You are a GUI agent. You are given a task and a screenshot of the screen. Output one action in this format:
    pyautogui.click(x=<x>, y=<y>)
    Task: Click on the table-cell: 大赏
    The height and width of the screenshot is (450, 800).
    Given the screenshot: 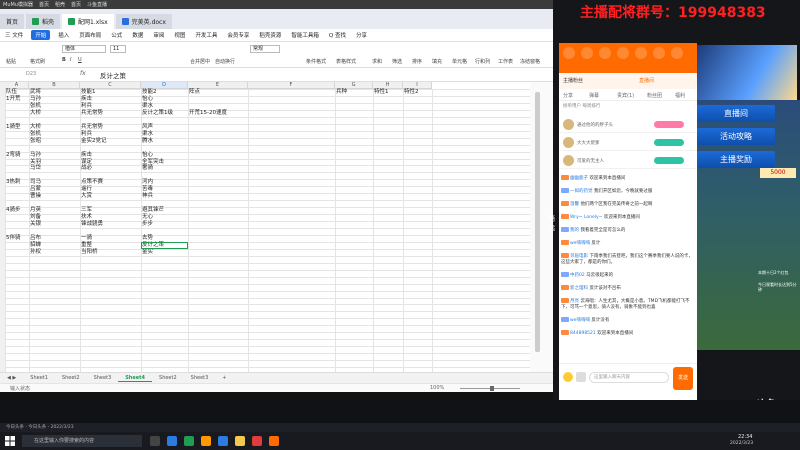 What is the action you would take?
    pyautogui.click(x=86, y=196)
    